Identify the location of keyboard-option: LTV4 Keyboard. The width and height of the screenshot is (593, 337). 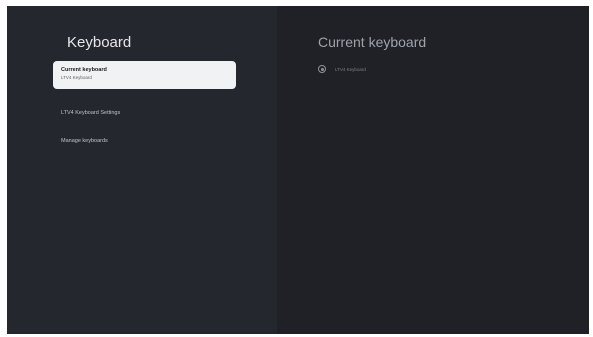
(342, 69).